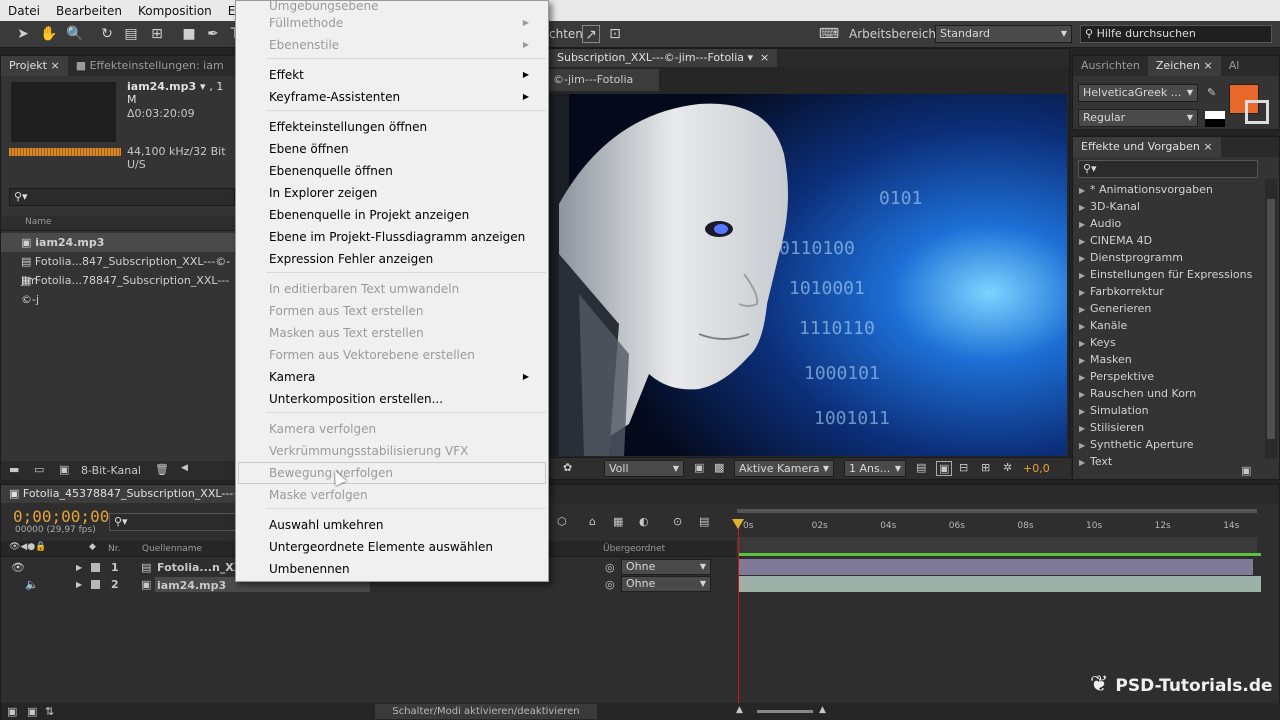 This screenshot has height=720, width=1280. Describe the element at coordinates (404, 377) in the screenshot. I see `context-menu-item: Kamera ▶` at that location.